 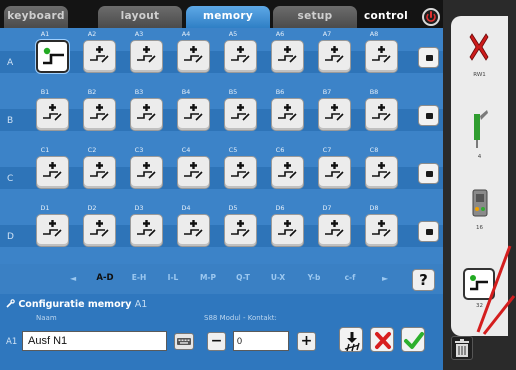 I want to click on contact-increment-button: +, so click(x=306, y=341).